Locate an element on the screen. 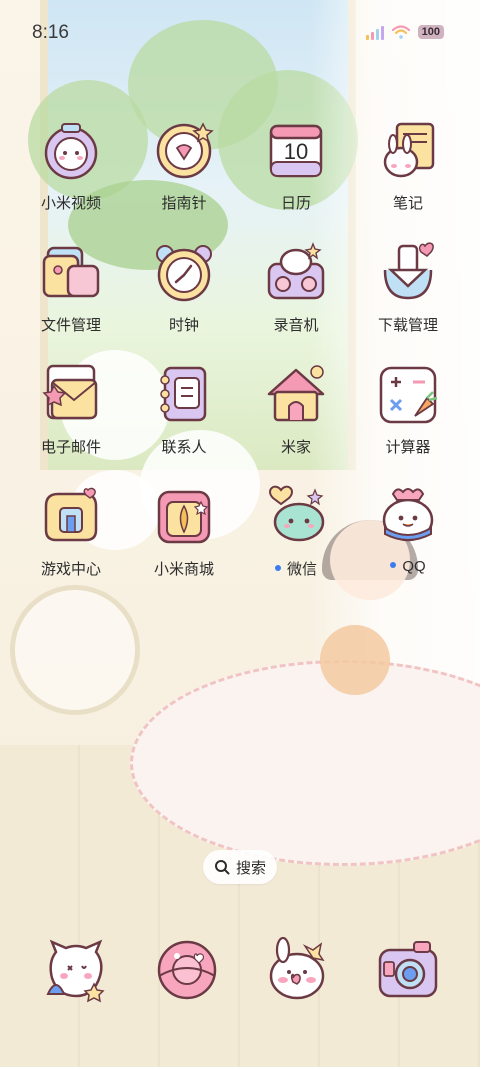  app-contacts: 联系人 is located at coordinates (184, 409).